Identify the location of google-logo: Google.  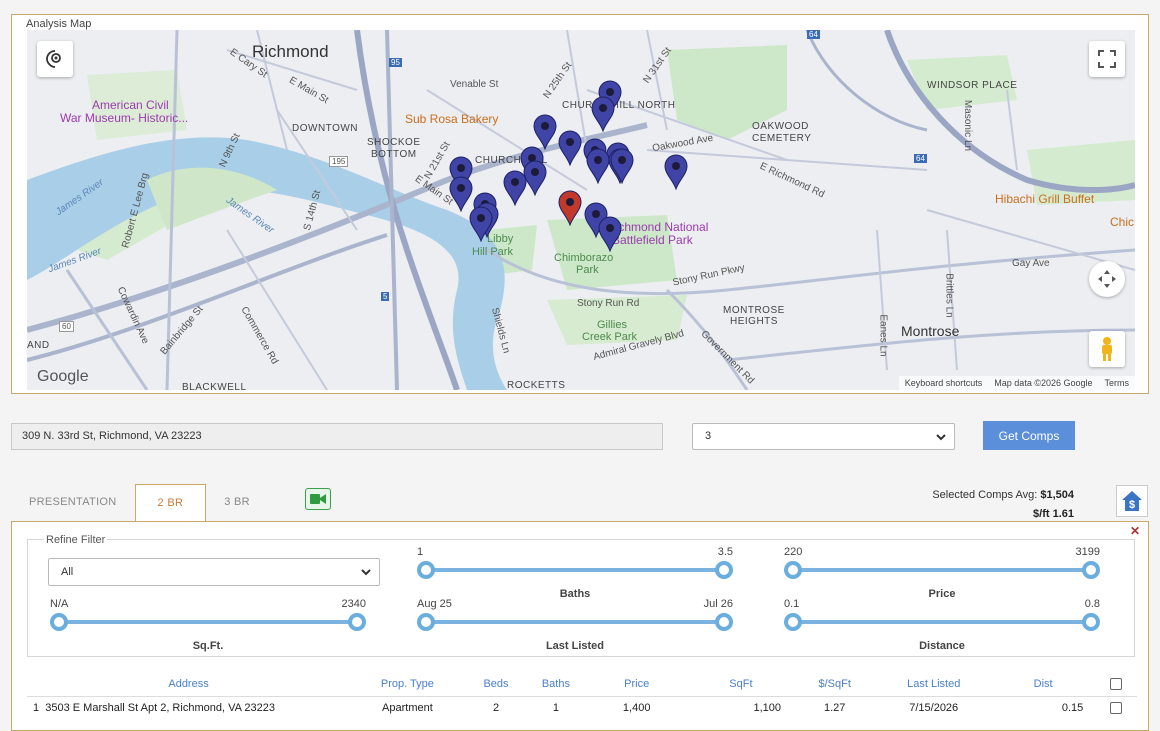
(63, 376).